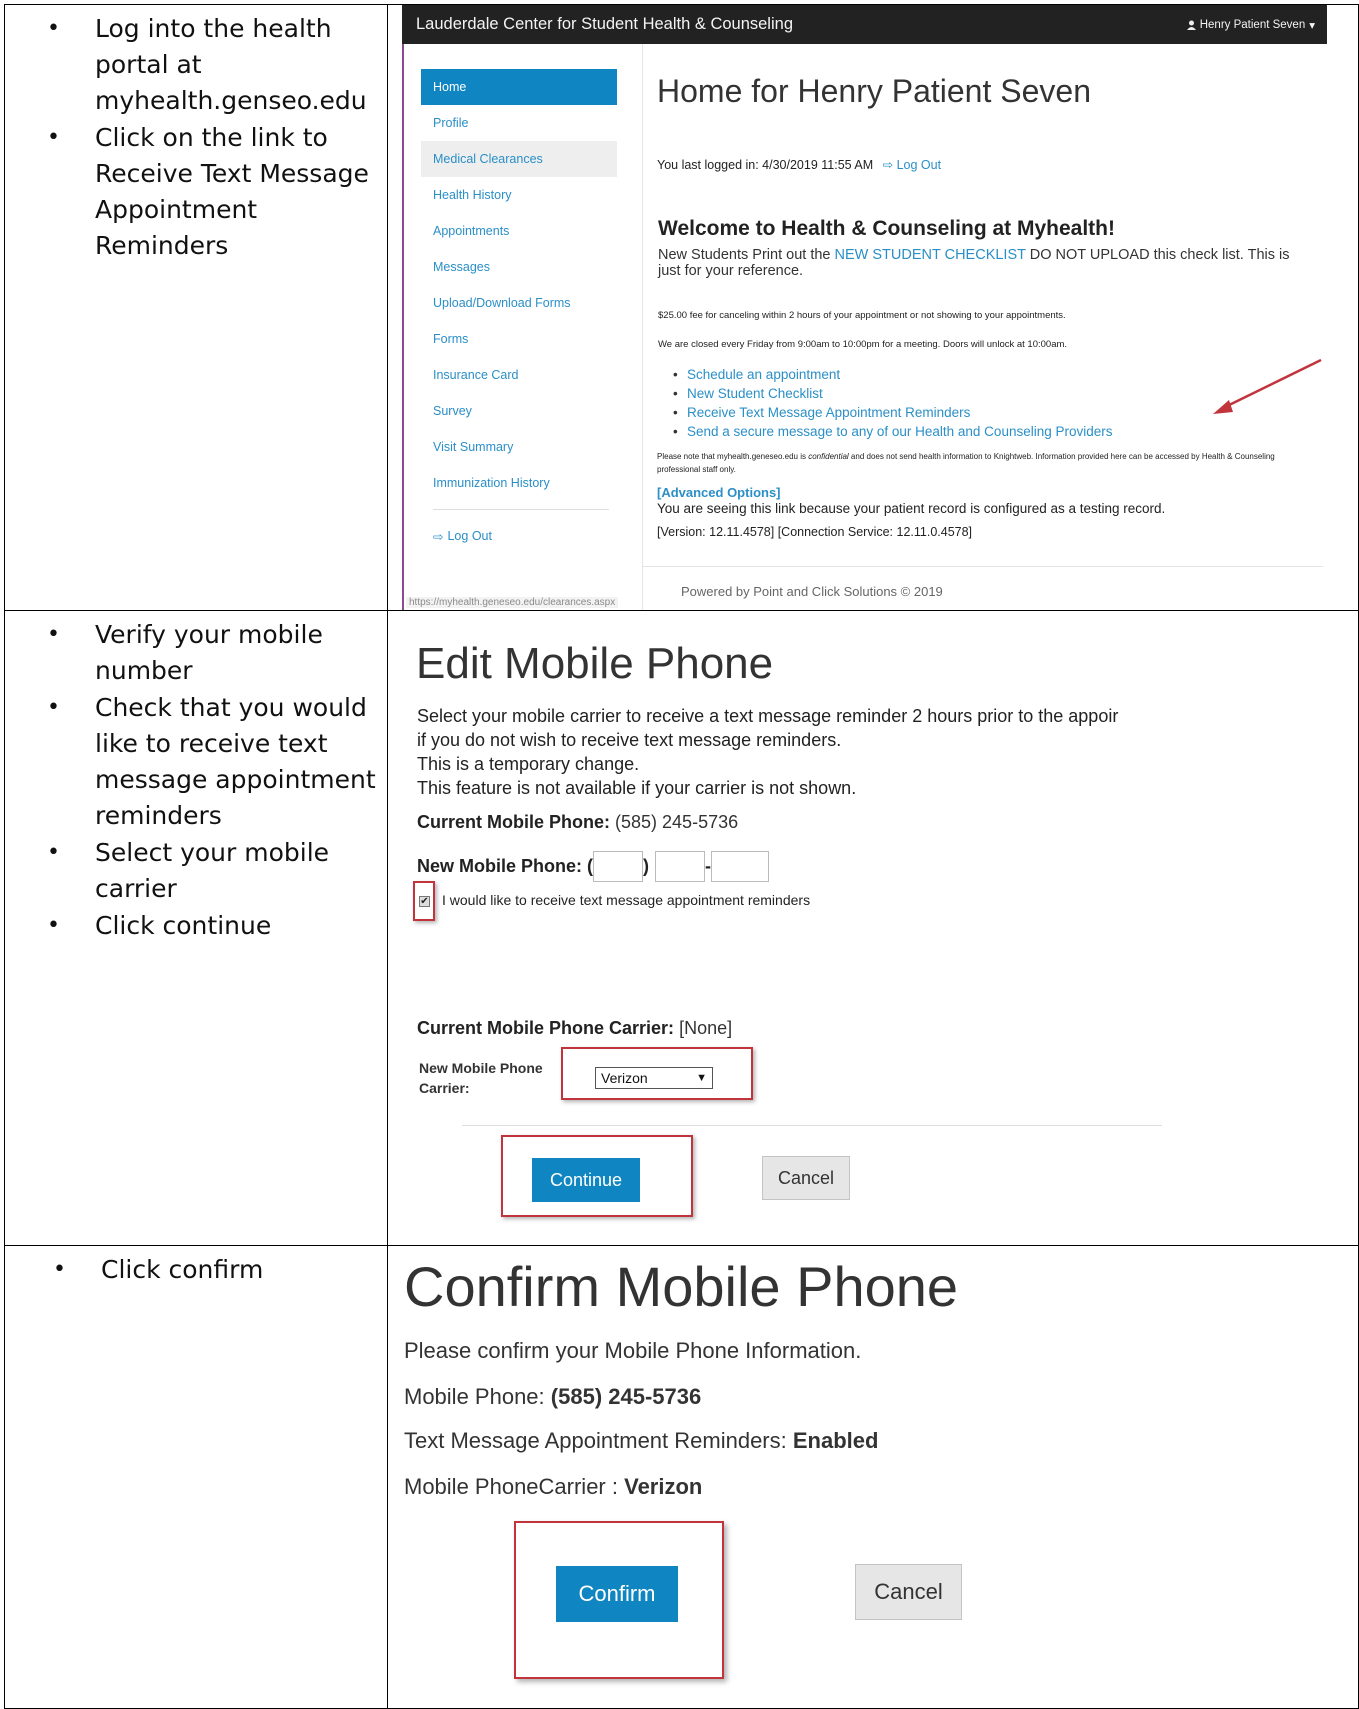  I want to click on current-carrier: Current Mobile Phone Carrier: [None], so click(574, 1028).